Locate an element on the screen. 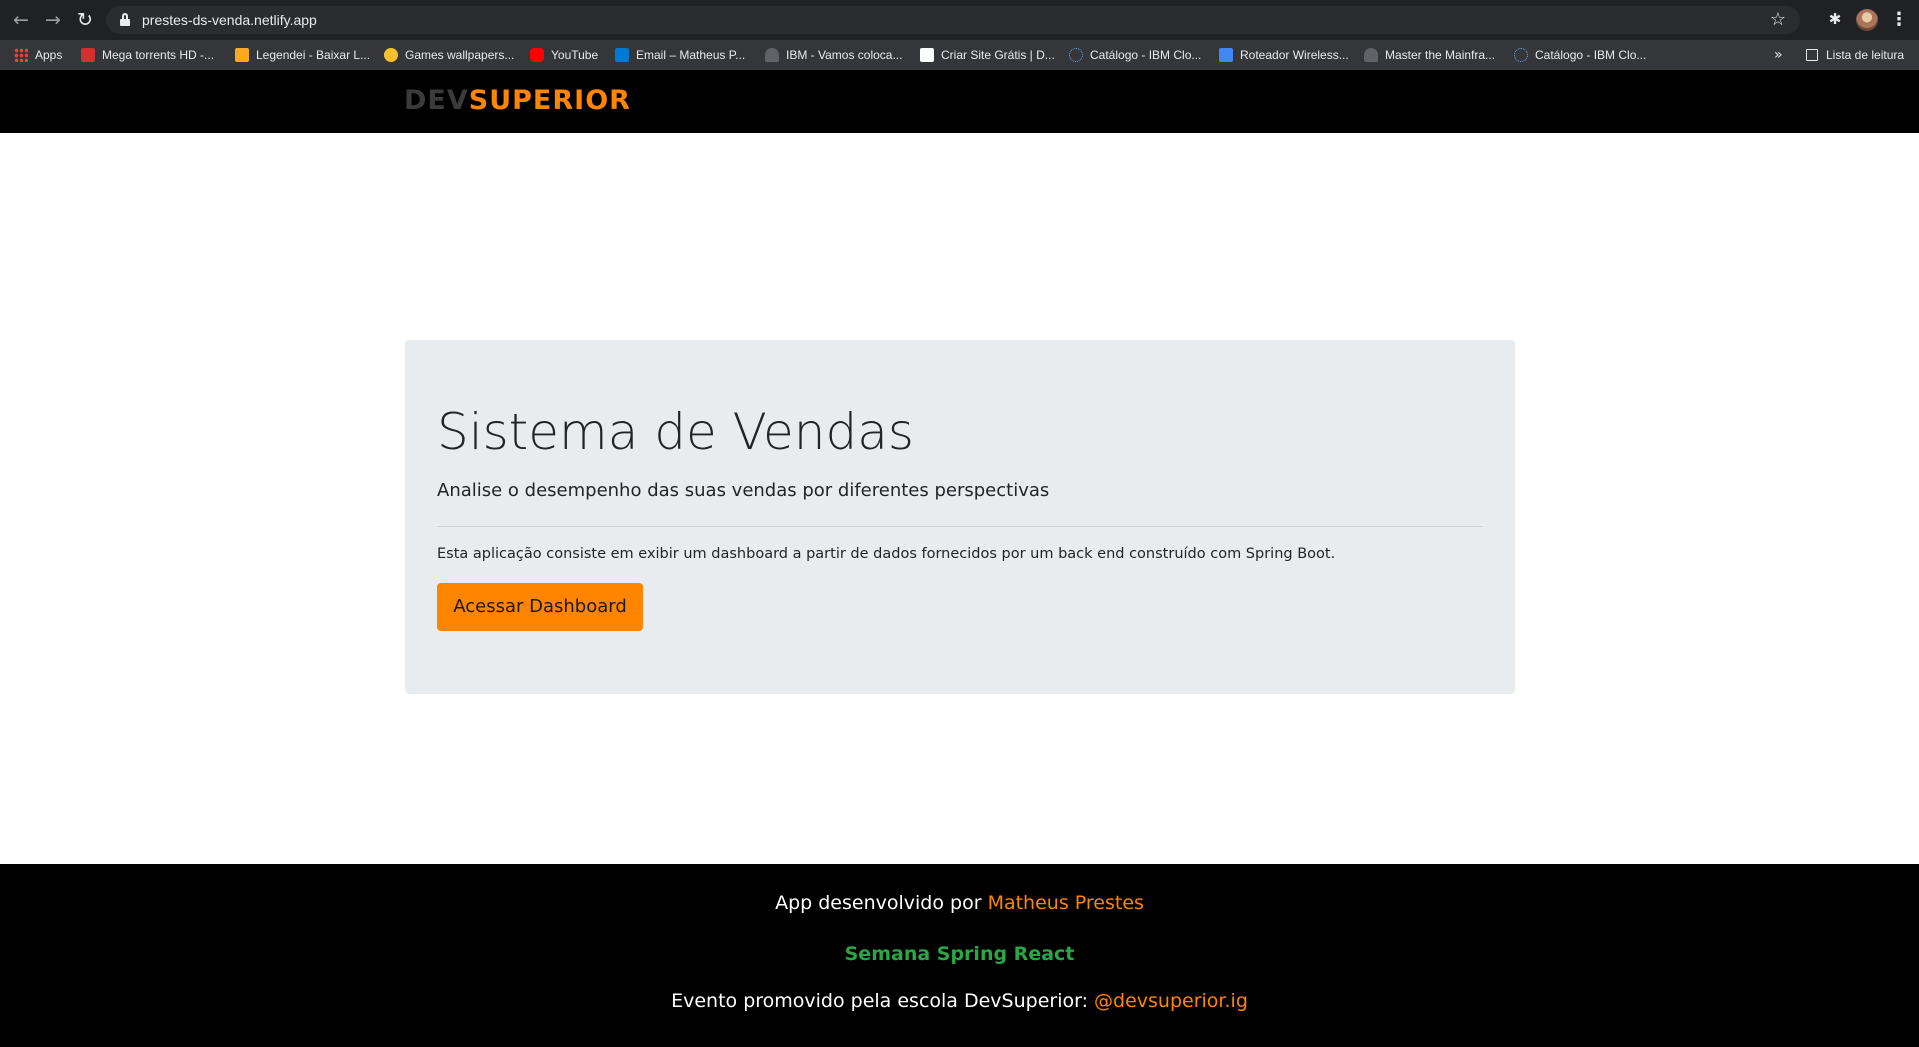 This screenshot has height=1047, width=1919. youtube-favicon-icon is located at coordinates (537, 55).